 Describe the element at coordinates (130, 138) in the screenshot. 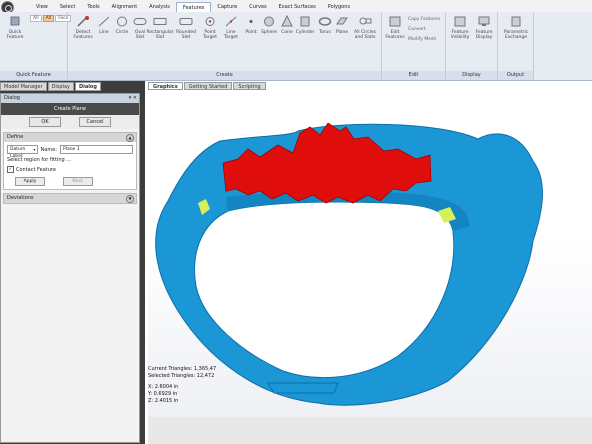

I see `collapse-icon: ▲` at that location.